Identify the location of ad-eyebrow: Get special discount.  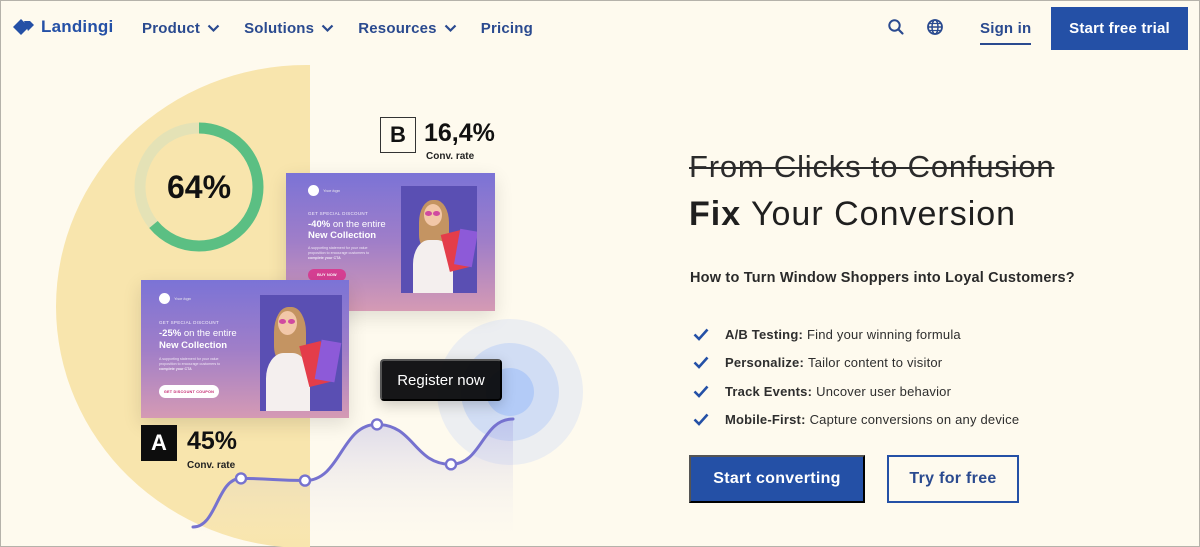
(338, 213).